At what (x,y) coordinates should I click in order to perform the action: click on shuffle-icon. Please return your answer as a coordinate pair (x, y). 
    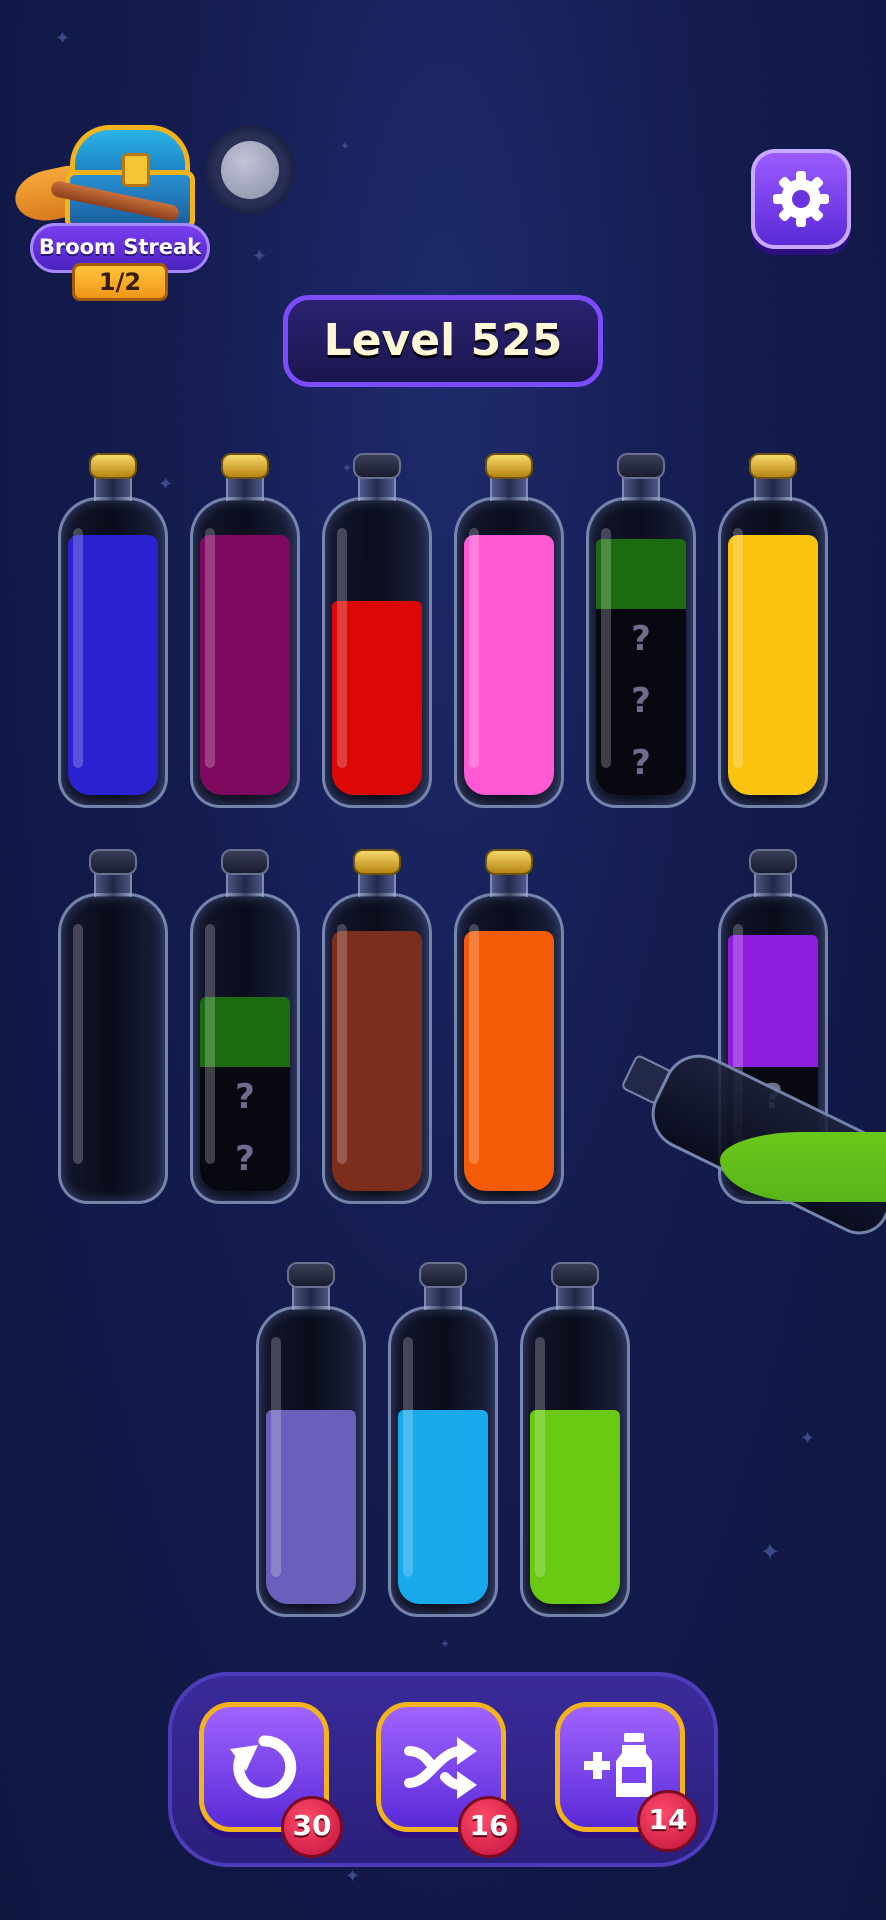
    Looking at the image, I should click on (440, 1768).